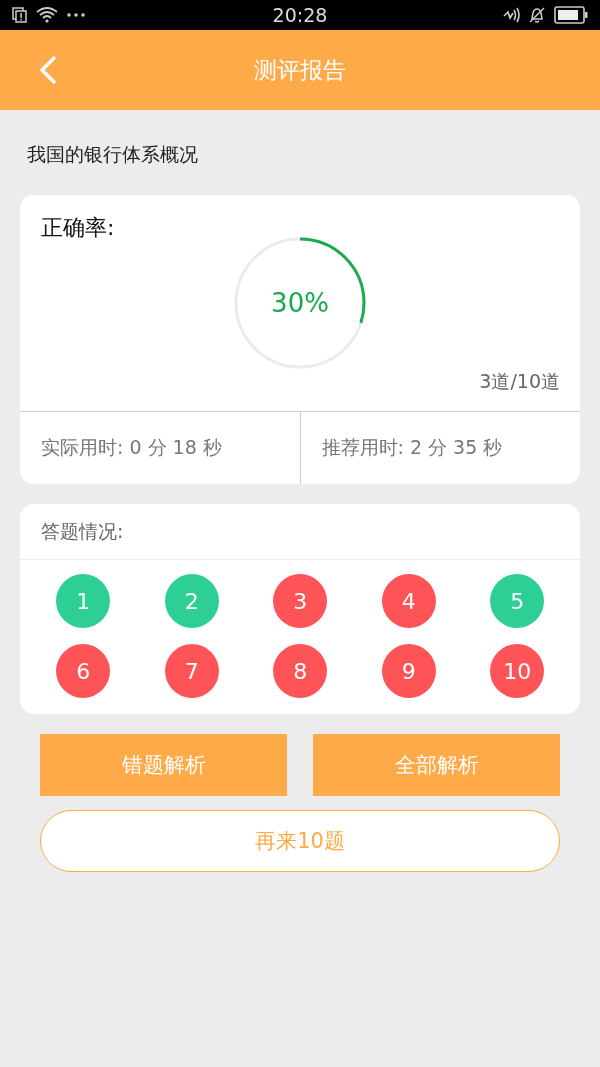 The image size is (600, 1067). What do you see at coordinates (191, 671) in the screenshot?
I see `answer-number: 7` at bounding box center [191, 671].